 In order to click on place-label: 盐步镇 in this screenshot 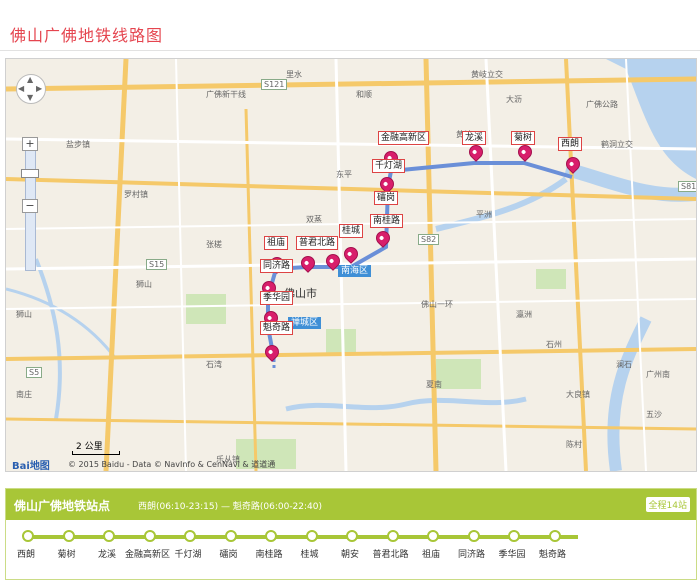, I will do `click(78, 144)`.